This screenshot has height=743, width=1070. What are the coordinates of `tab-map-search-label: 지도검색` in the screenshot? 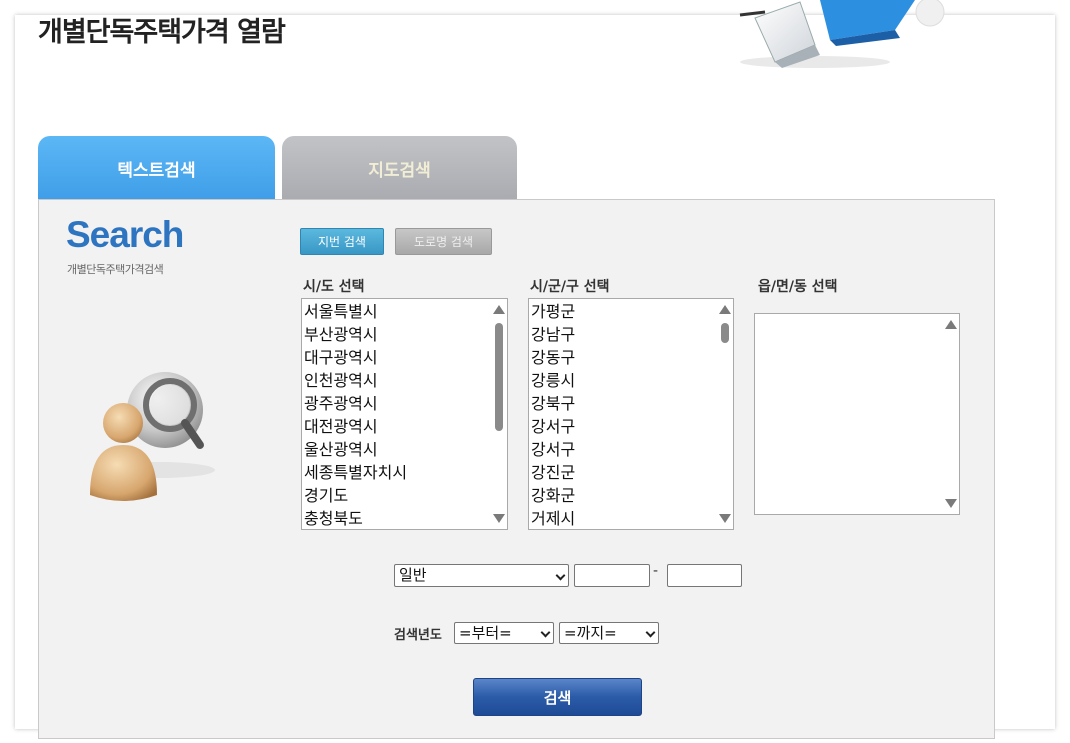 It's located at (399, 170).